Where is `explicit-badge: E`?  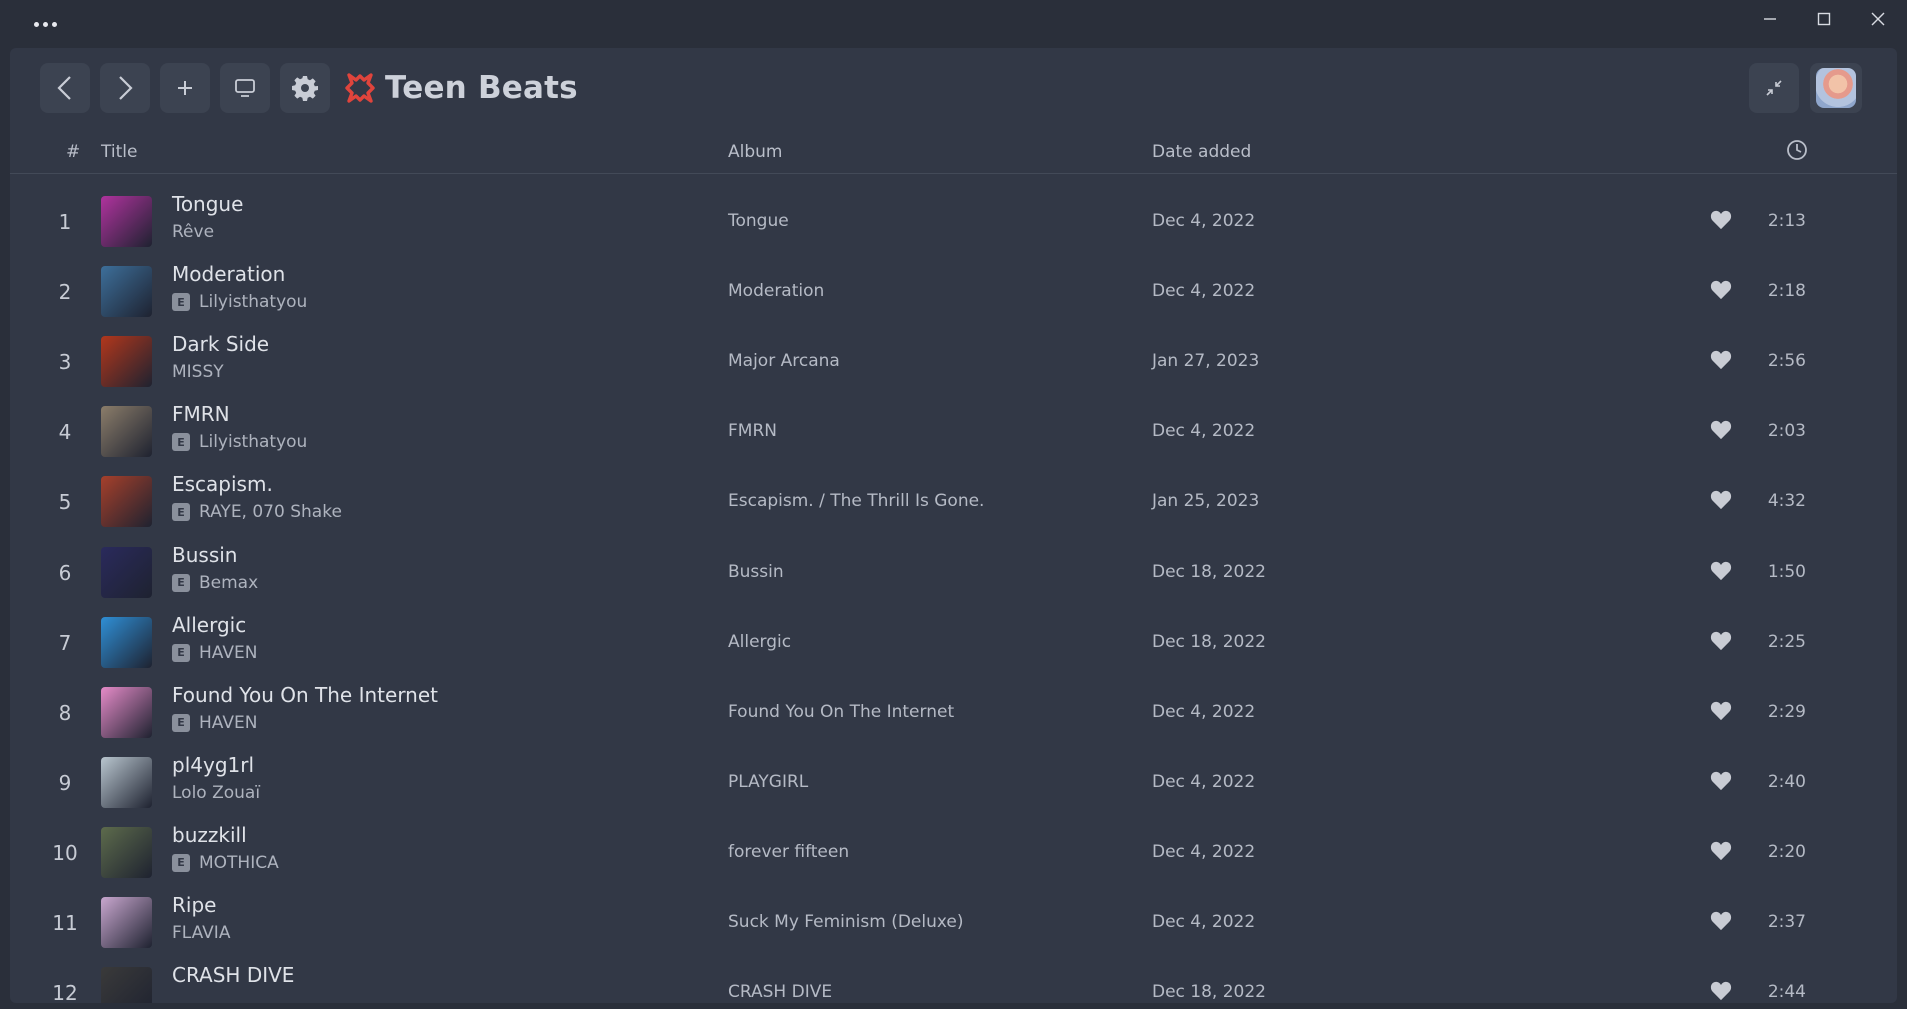 explicit-badge: E is located at coordinates (181, 862).